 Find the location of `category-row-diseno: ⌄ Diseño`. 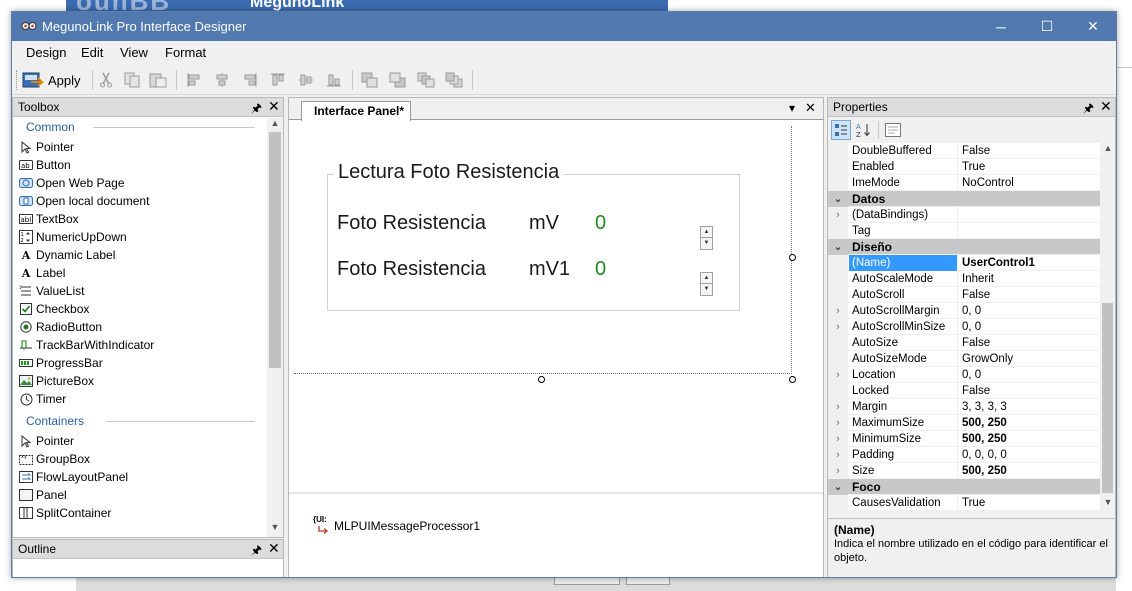

category-row-diseno: ⌄ Diseño is located at coordinates (964, 247).